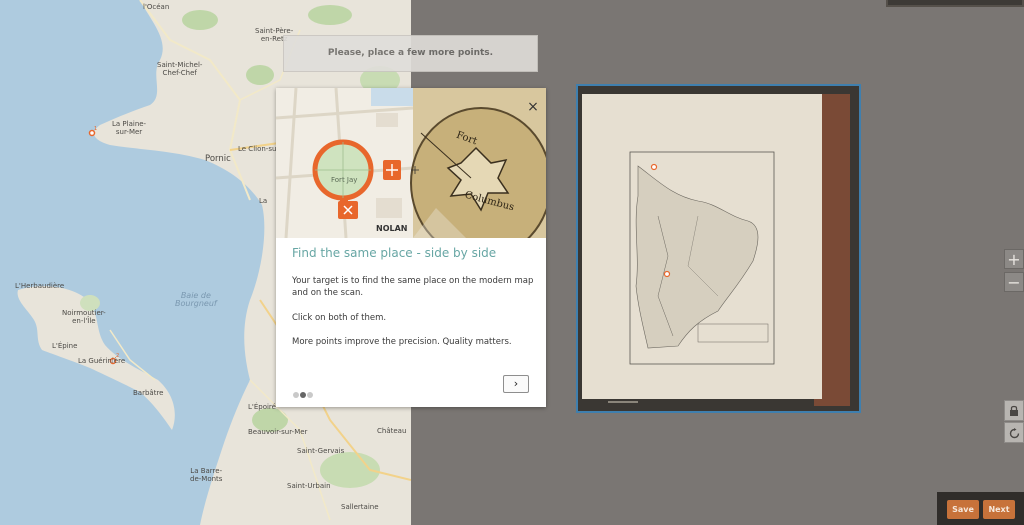 Image resolution: width=1024 pixels, height=525 pixels. Describe the element at coordinates (392, 431) in the screenshot. I see `map-label-chateau: Château` at that location.